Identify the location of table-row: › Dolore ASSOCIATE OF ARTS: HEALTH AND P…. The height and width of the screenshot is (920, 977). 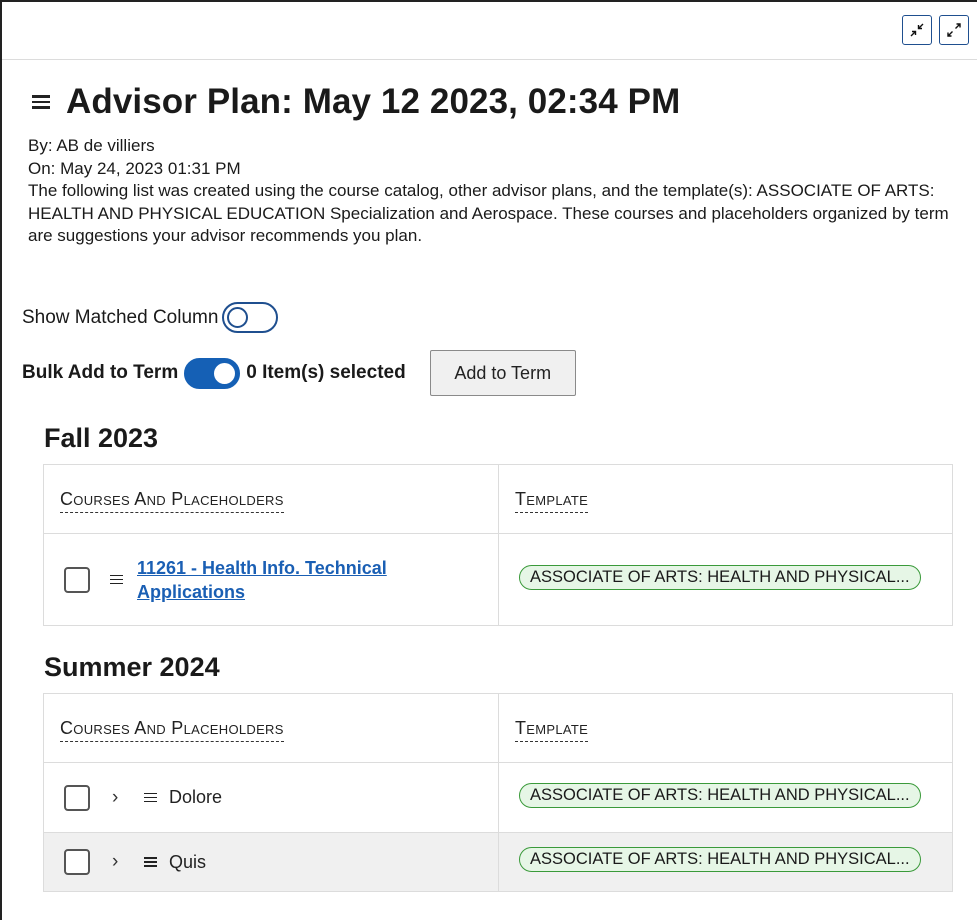
(498, 797).